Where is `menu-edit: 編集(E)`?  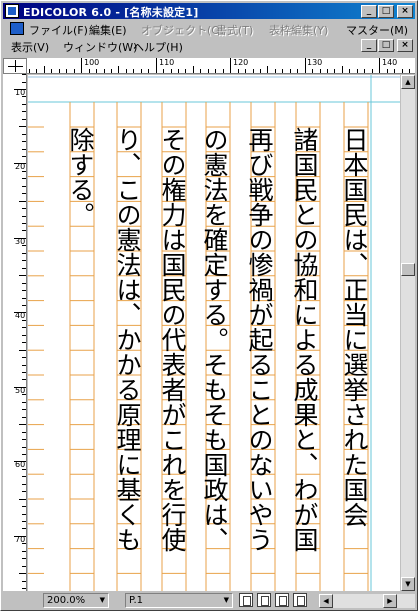
menu-edit: 編集(E) is located at coordinates (108, 30).